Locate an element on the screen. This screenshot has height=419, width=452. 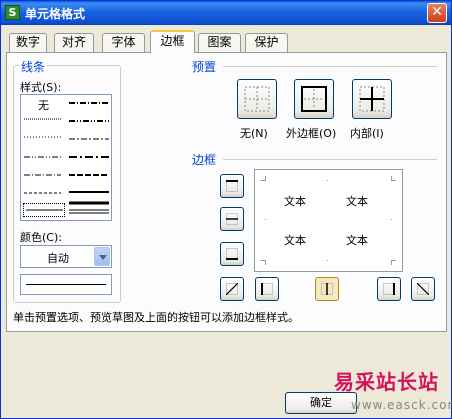
watermark-title: 易采站长站 is located at coordinates (386, 382).